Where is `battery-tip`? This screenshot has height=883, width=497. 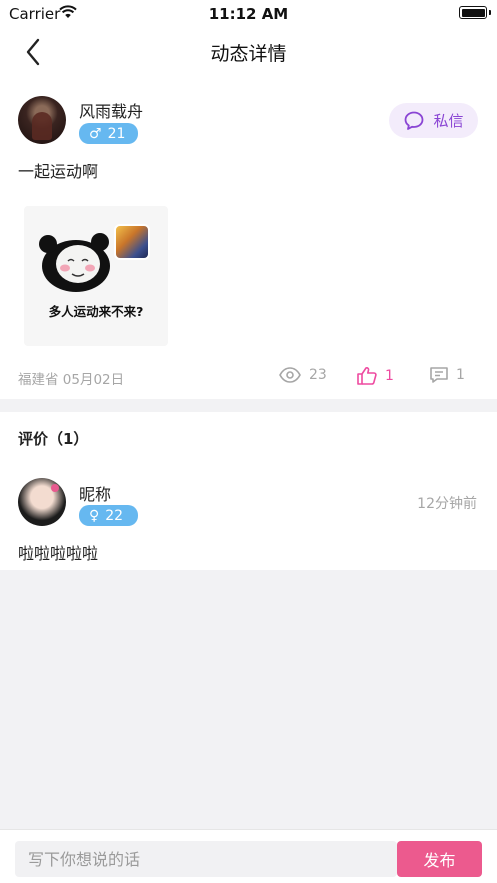
battery-tip is located at coordinates (490, 12).